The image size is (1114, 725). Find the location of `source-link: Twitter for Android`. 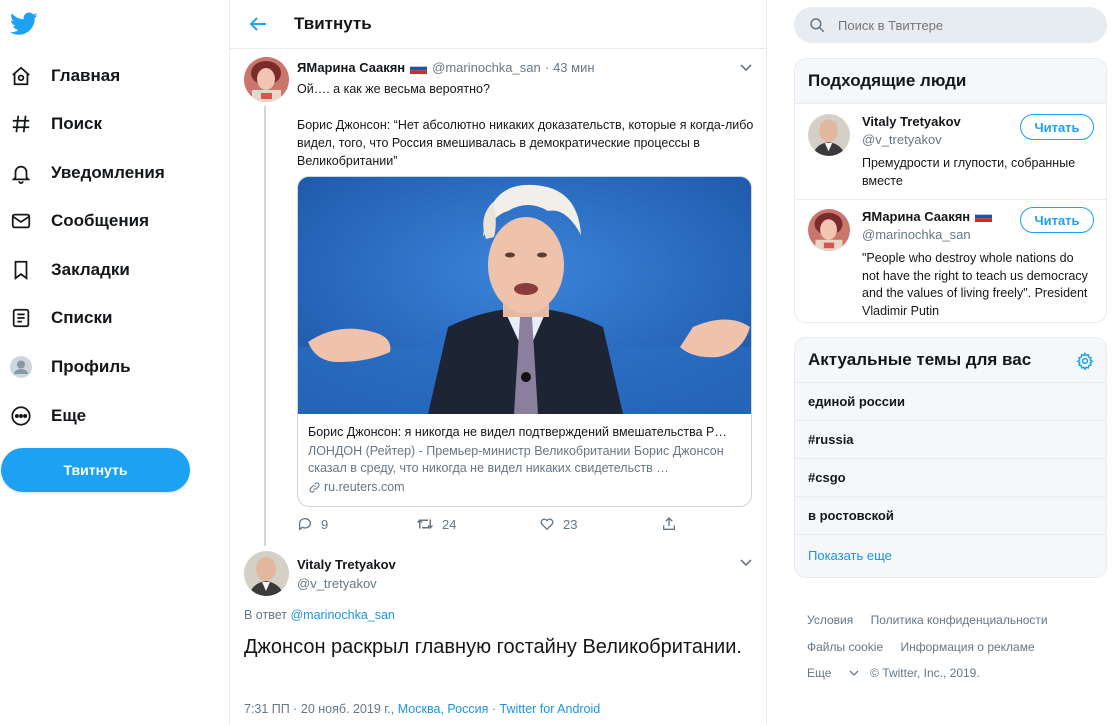

source-link: Twitter for Android is located at coordinates (550, 709).